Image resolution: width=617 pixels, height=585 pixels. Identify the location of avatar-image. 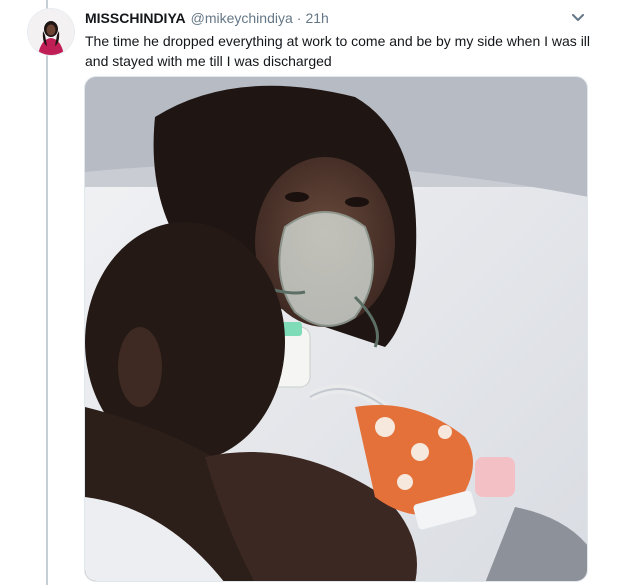
(51, 32).